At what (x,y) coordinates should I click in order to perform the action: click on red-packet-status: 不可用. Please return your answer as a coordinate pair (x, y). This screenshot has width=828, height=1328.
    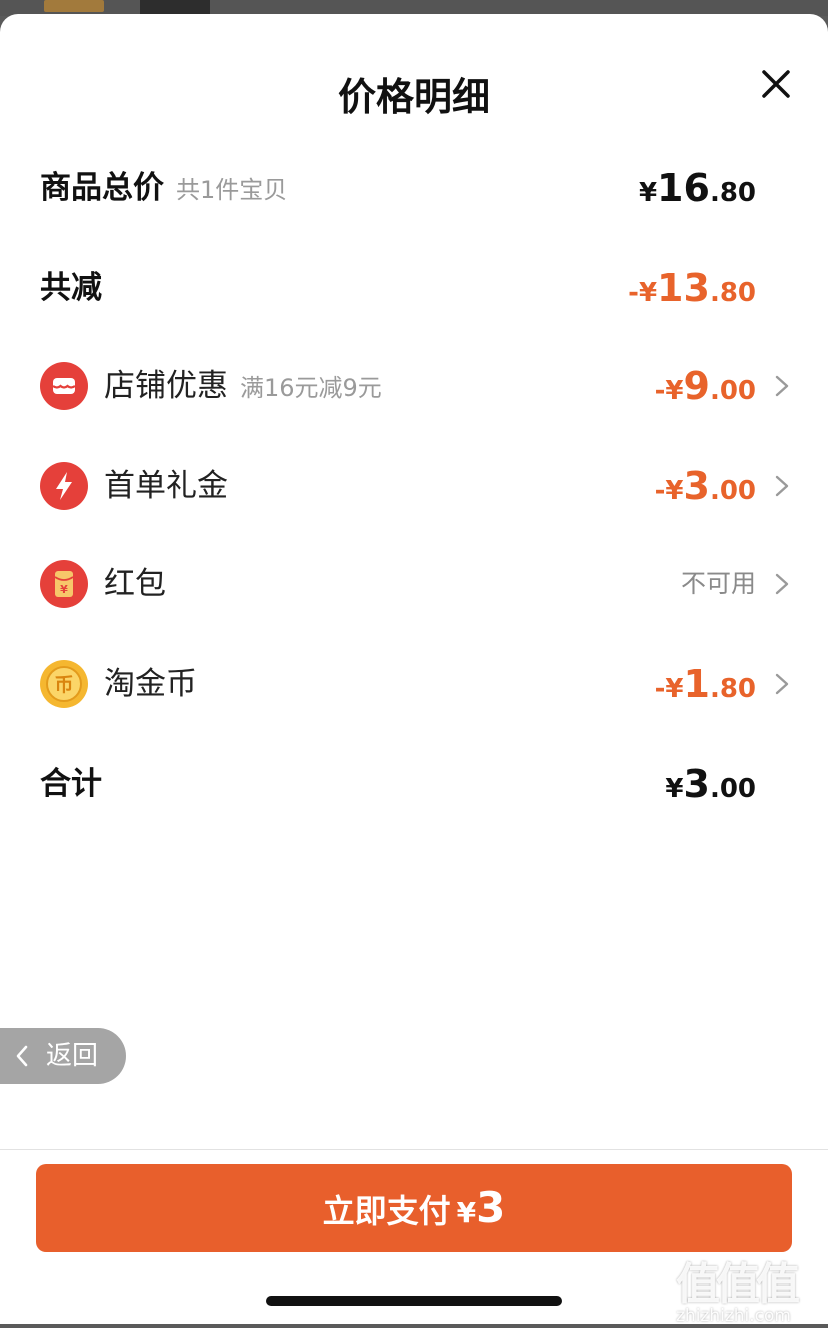
    Looking at the image, I should click on (718, 583).